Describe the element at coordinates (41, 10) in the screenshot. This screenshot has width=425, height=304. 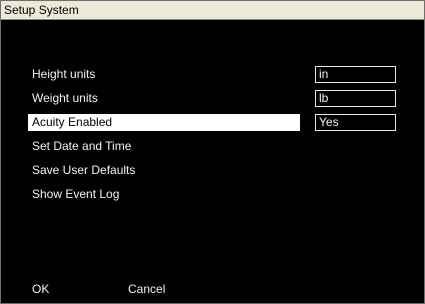
I see `window-title: Setup System` at that location.